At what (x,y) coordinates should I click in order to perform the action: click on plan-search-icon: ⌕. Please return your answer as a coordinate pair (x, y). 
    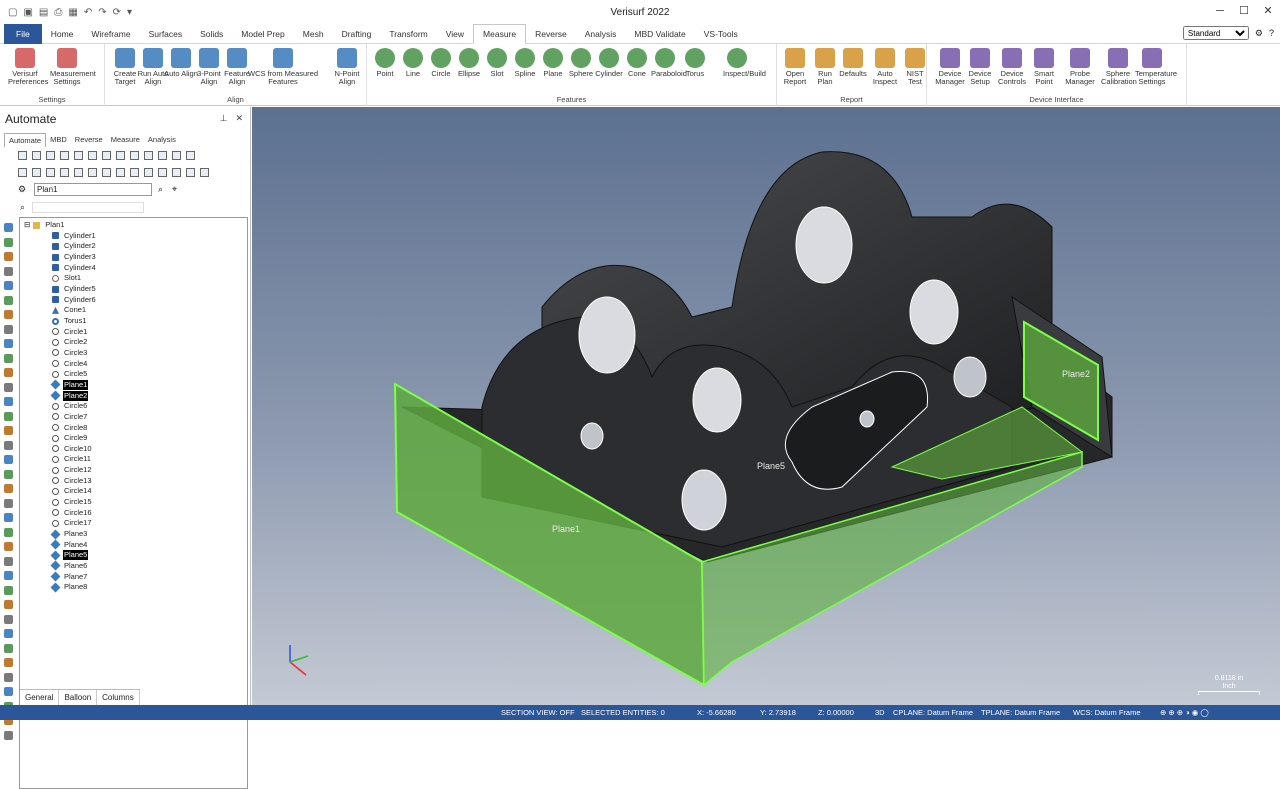
    Looking at the image, I should click on (160, 189).